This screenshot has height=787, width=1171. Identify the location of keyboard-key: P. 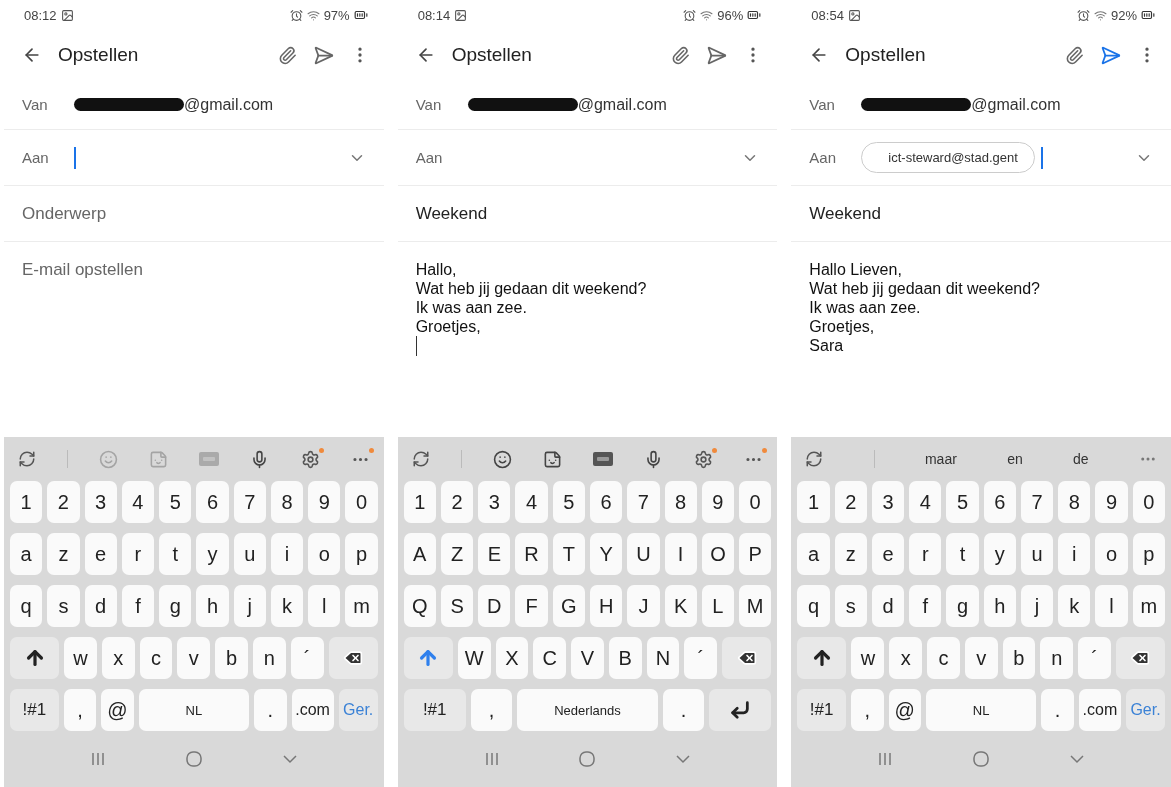
(755, 554).